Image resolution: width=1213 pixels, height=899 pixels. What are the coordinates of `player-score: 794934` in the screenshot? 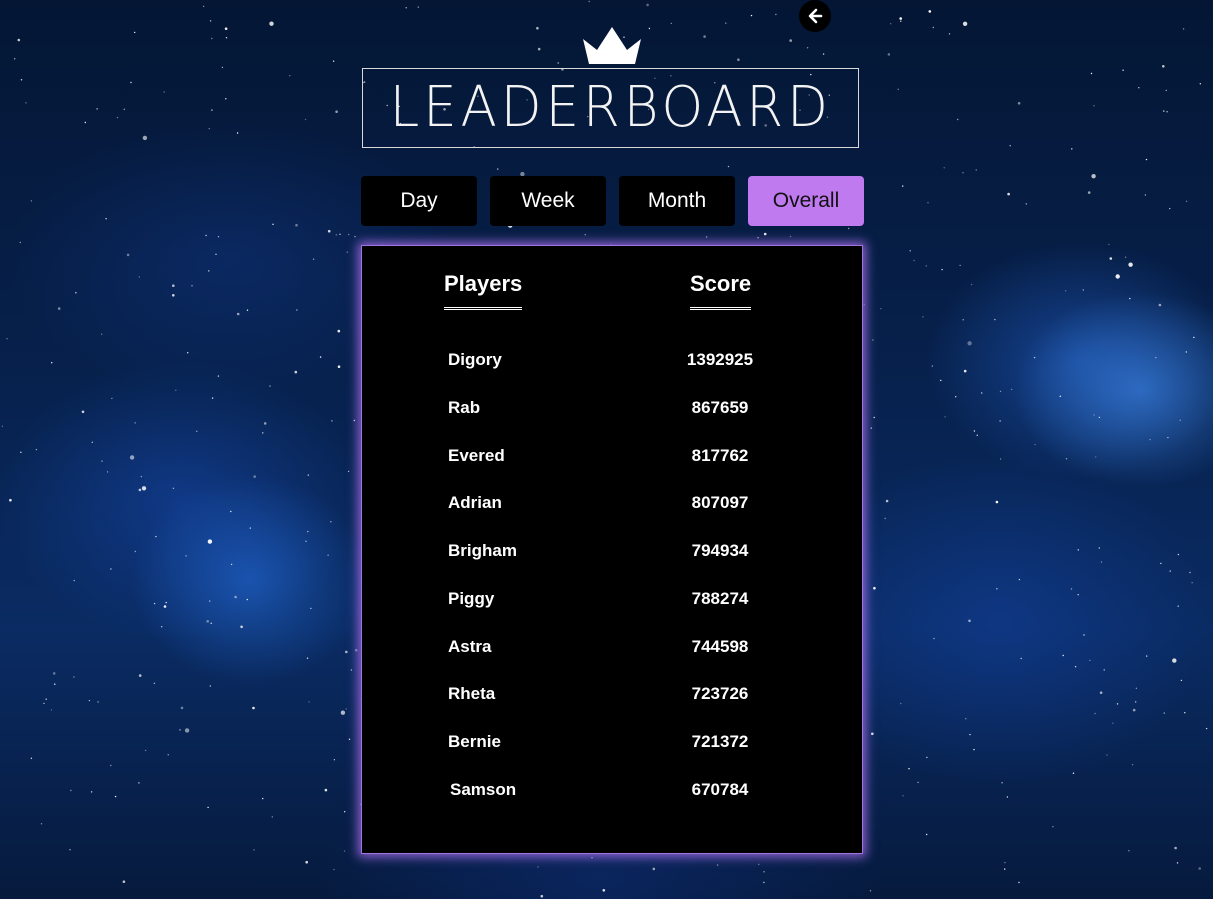 It's located at (720, 550).